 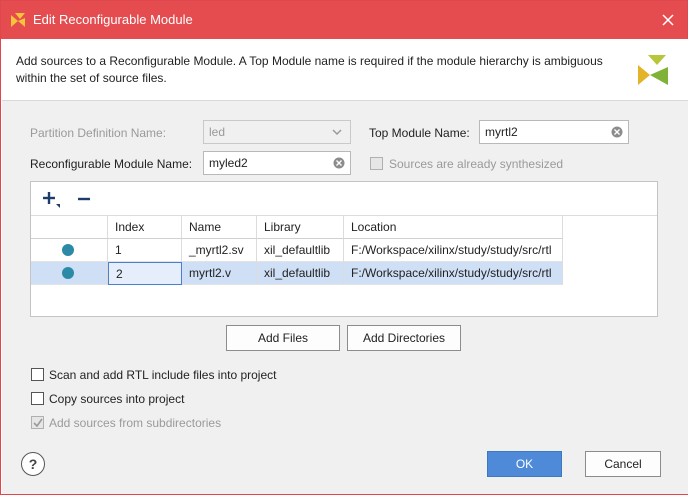 I want to click on column-header-status, so click(x=69, y=227).